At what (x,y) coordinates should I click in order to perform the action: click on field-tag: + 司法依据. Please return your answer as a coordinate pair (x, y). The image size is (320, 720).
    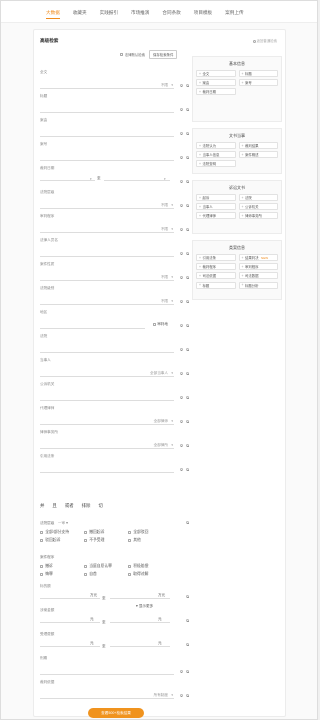
    Looking at the image, I should click on (216, 276).